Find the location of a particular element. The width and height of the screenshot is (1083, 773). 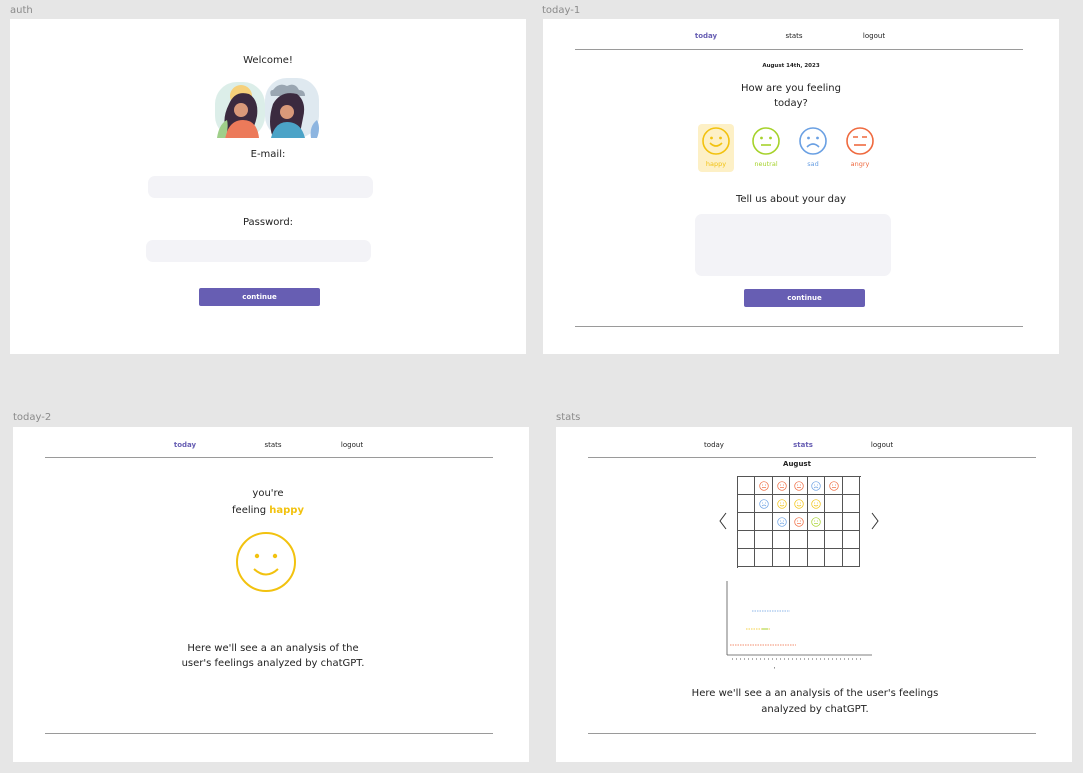

chevron-left-icon is located at coordinates (723, 521).